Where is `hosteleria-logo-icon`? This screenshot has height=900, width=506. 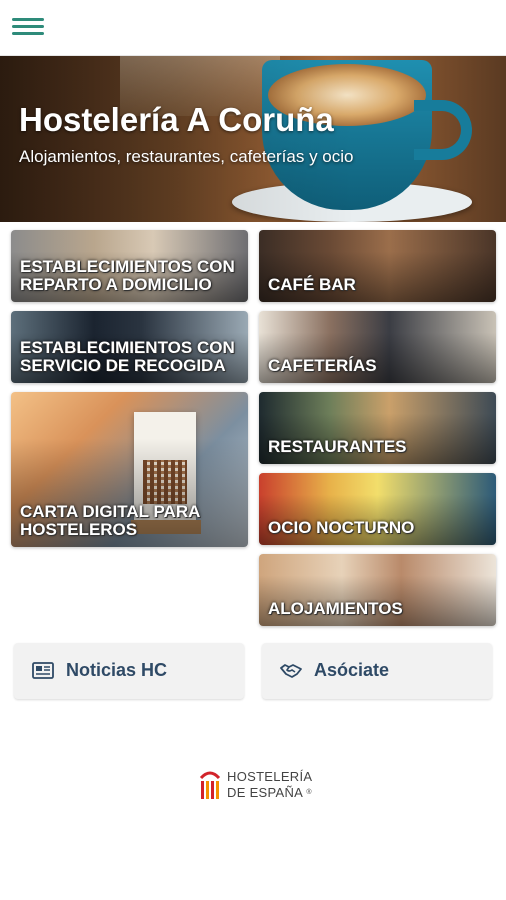 hosteleria-logo-icon is located at coordinates (210, 785).